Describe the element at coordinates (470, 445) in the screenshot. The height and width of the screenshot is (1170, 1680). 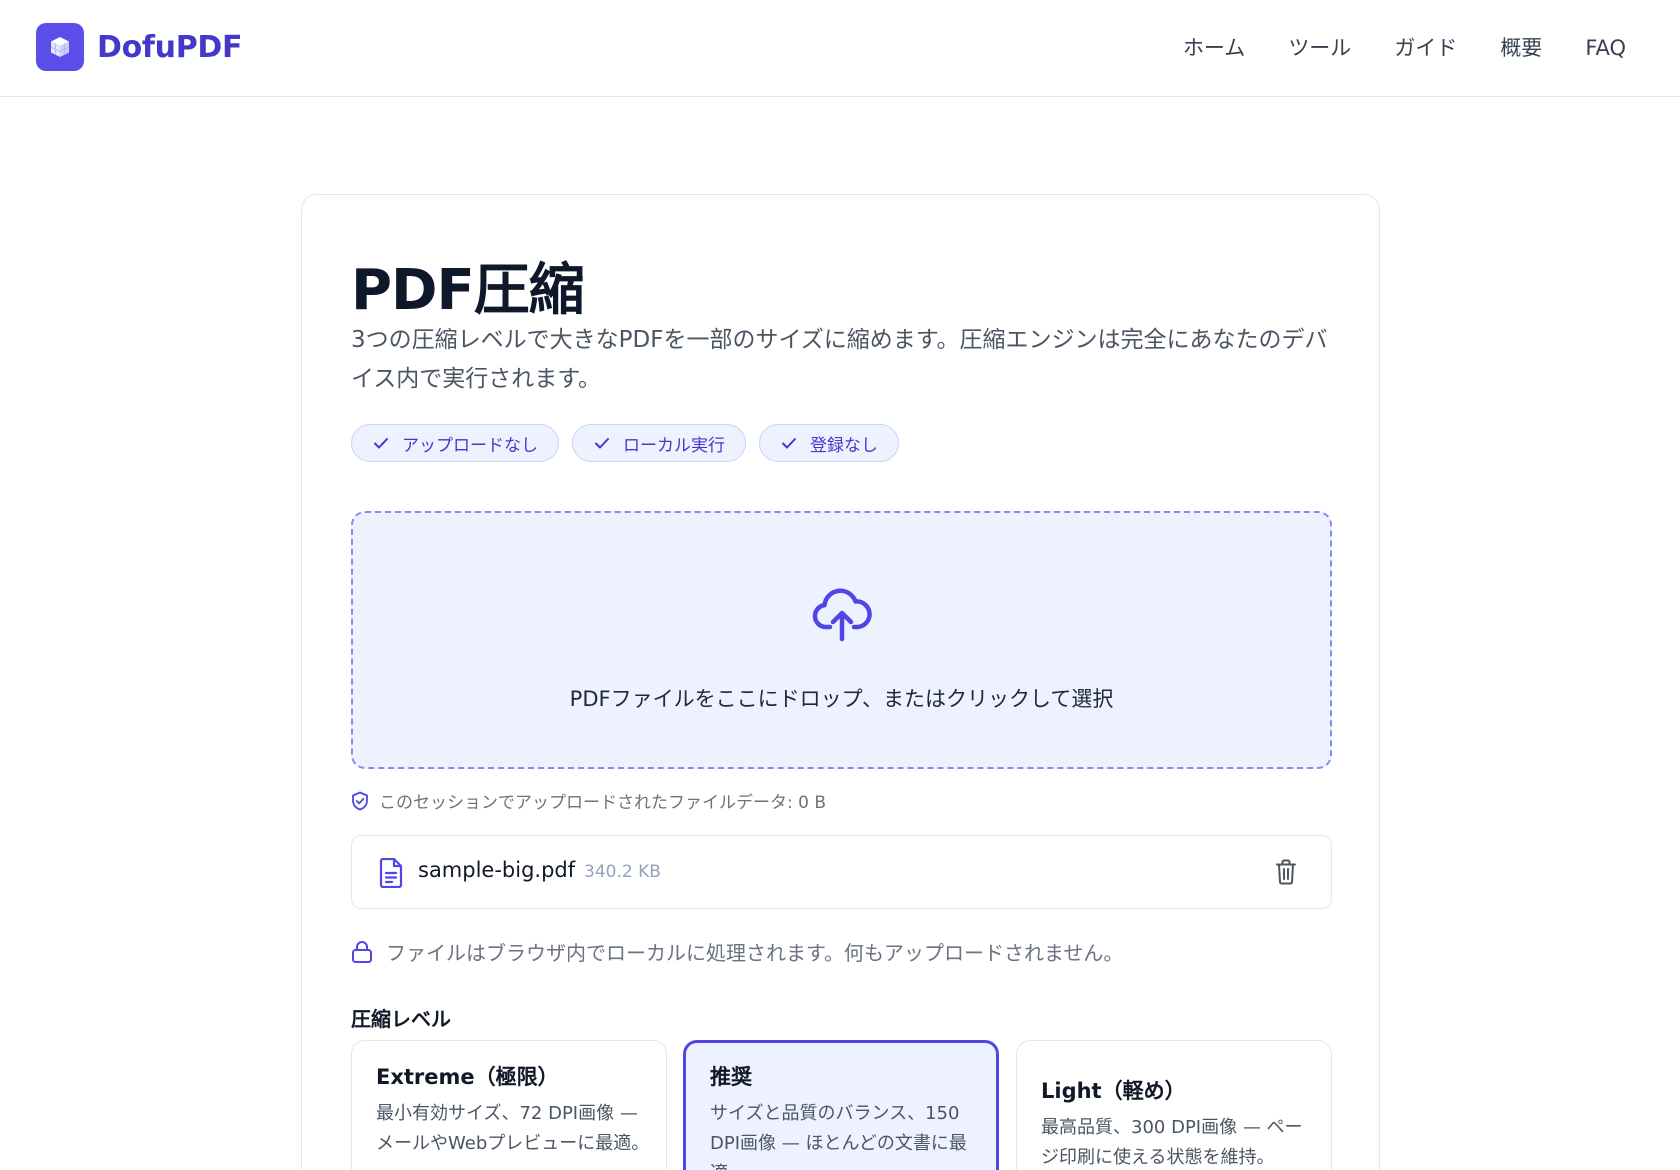
I see `badge-label: アップロードなし` at that location.